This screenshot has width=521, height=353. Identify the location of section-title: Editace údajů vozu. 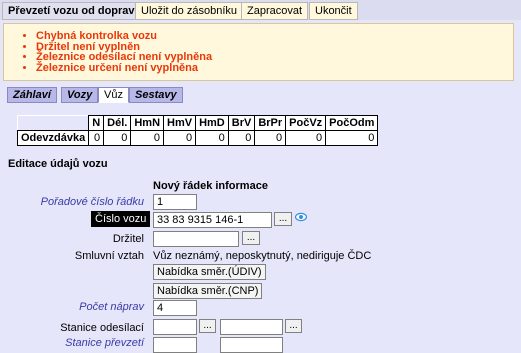
(58, 164).